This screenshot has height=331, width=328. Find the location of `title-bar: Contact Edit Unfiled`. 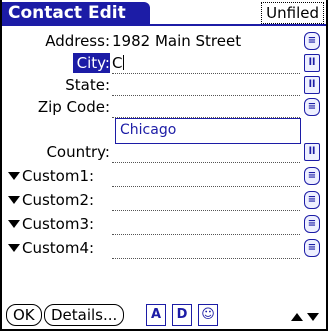

title-bar: Contact Edit Unfiled is located at coordinates (164, 13).